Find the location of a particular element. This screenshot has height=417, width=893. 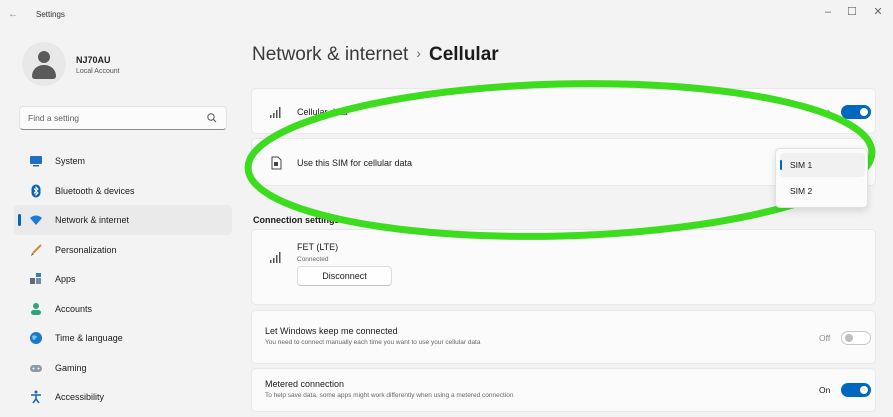

sidebar-item-label: System is located at coordinates (70, 161).